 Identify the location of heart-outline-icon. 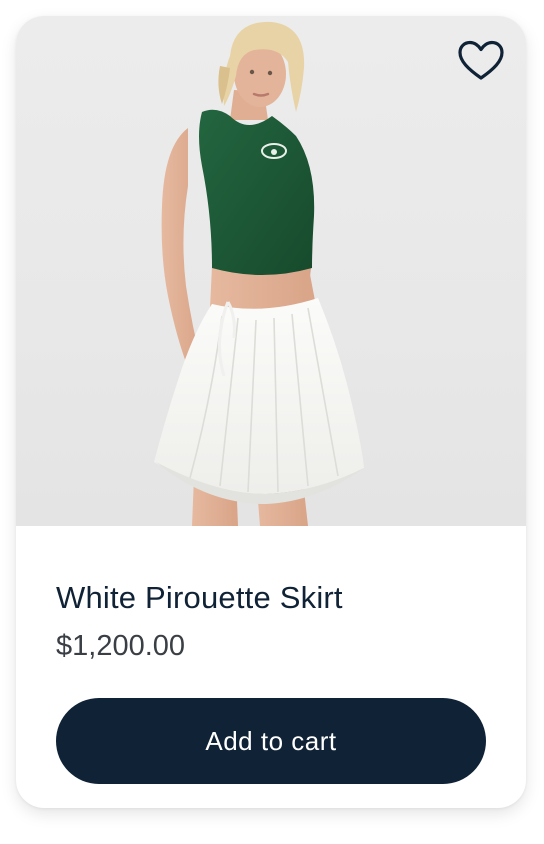
(481, 60).